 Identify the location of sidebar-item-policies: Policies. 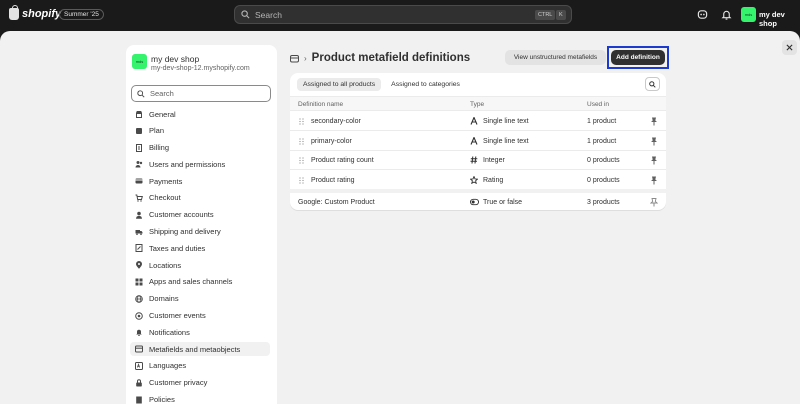
(200, 398).